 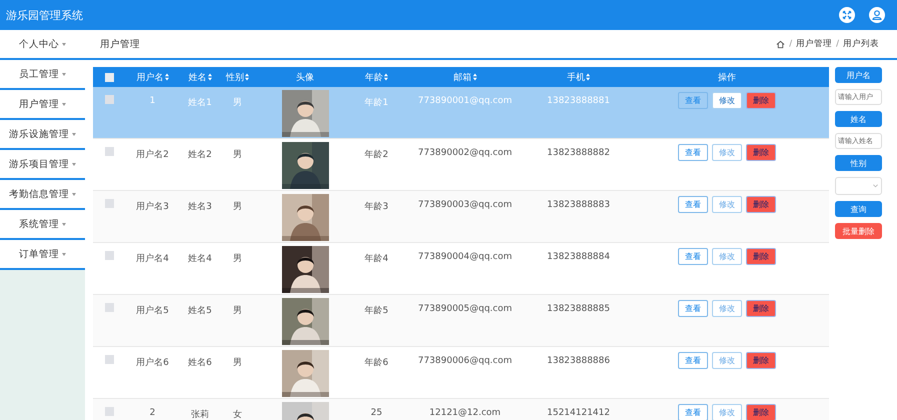 I want to click on table-cell-text: 年龄2, so click(x=377, y=155).